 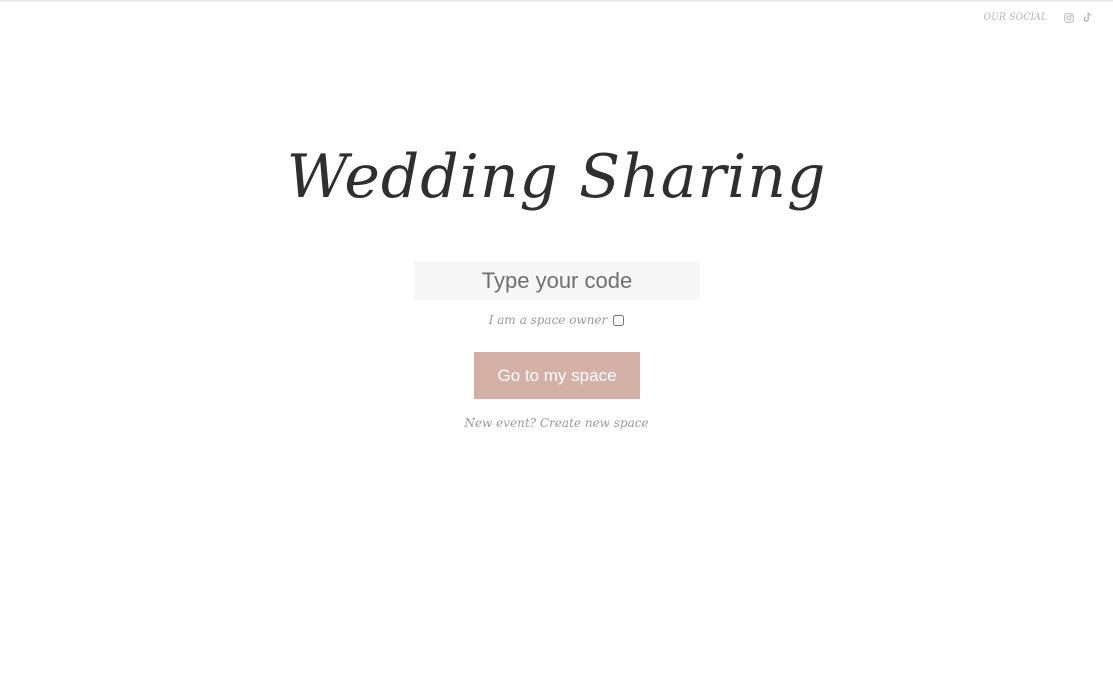 What do you see at coordinates (557, 375) in the screenshot?
I see `go-to-space-button: Go to my space` at bounding box center [557, 375].